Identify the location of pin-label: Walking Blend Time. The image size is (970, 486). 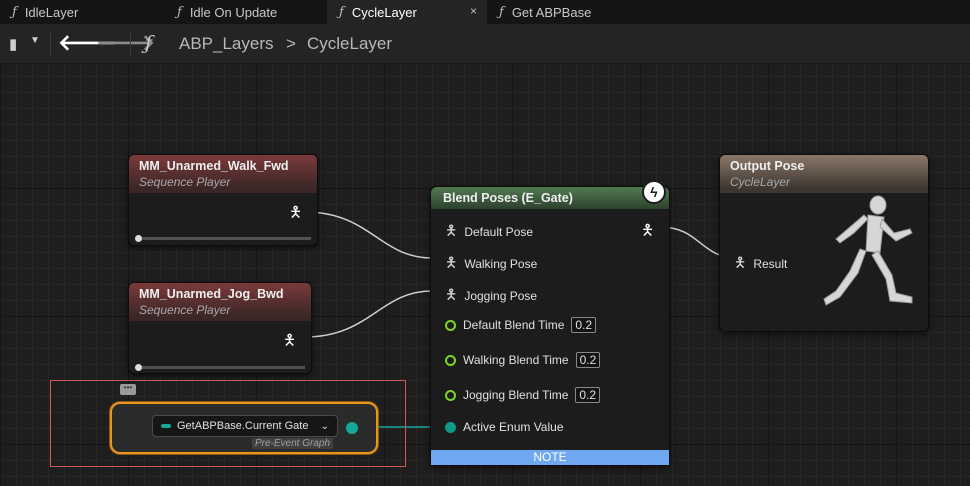
(516, 360).